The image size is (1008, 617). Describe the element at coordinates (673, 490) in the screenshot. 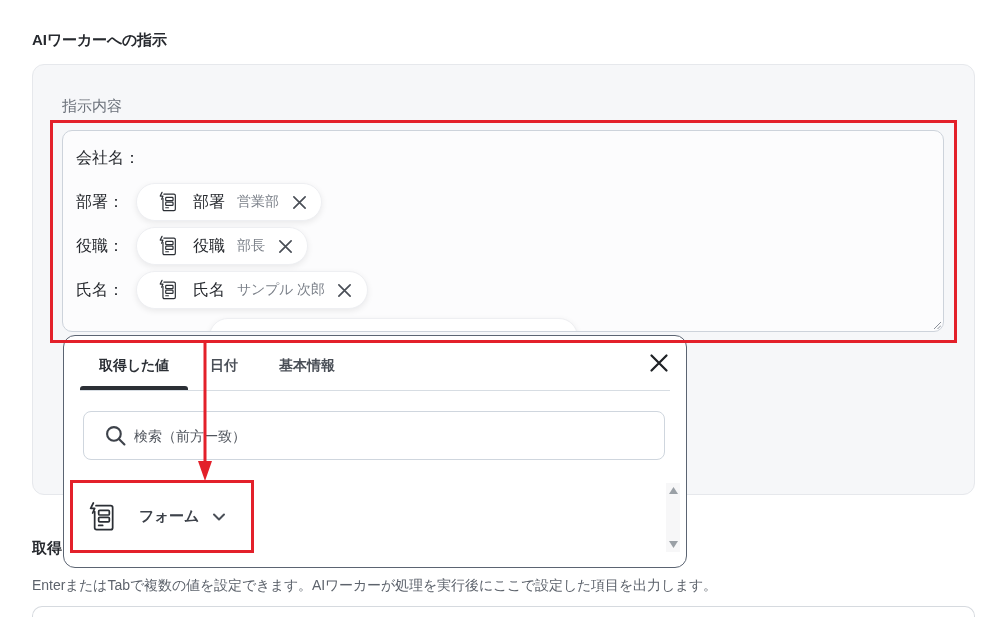

I see `up-triangle-icon` at that location.